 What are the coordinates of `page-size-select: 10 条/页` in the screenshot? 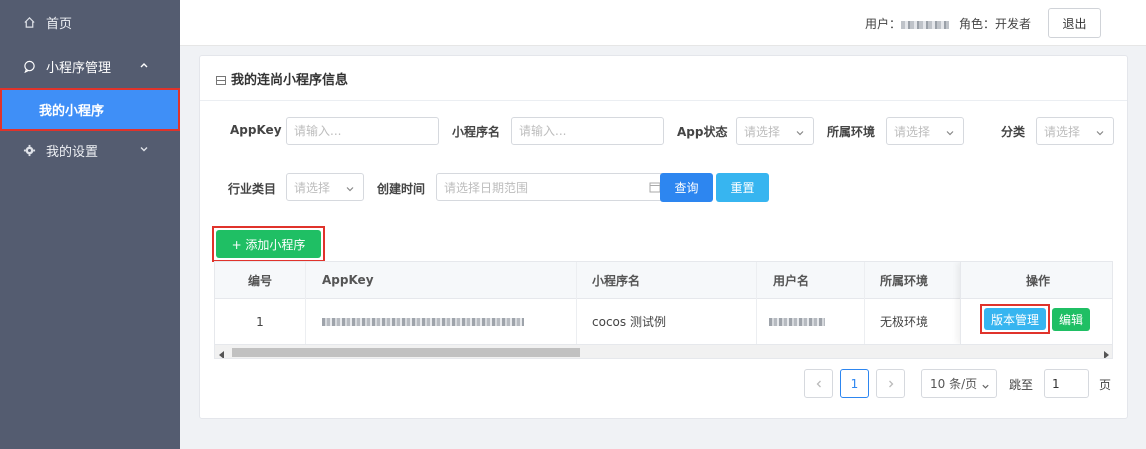 It's located at (959, 383).